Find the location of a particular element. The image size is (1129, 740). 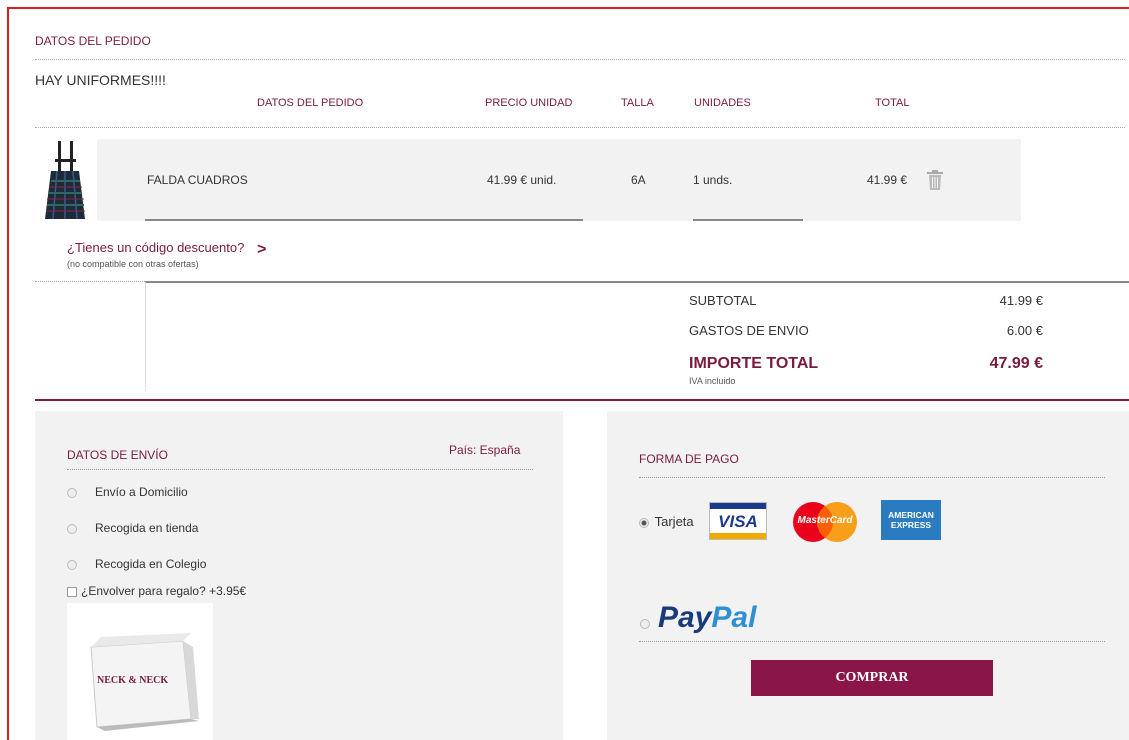

col-header-product: DATOS DEL PEDIDO is located at coordinates (310, 103).